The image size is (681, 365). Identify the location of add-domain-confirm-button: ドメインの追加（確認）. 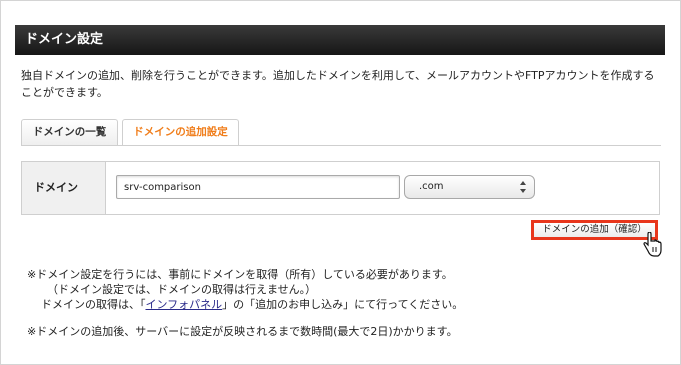
(594, 230).